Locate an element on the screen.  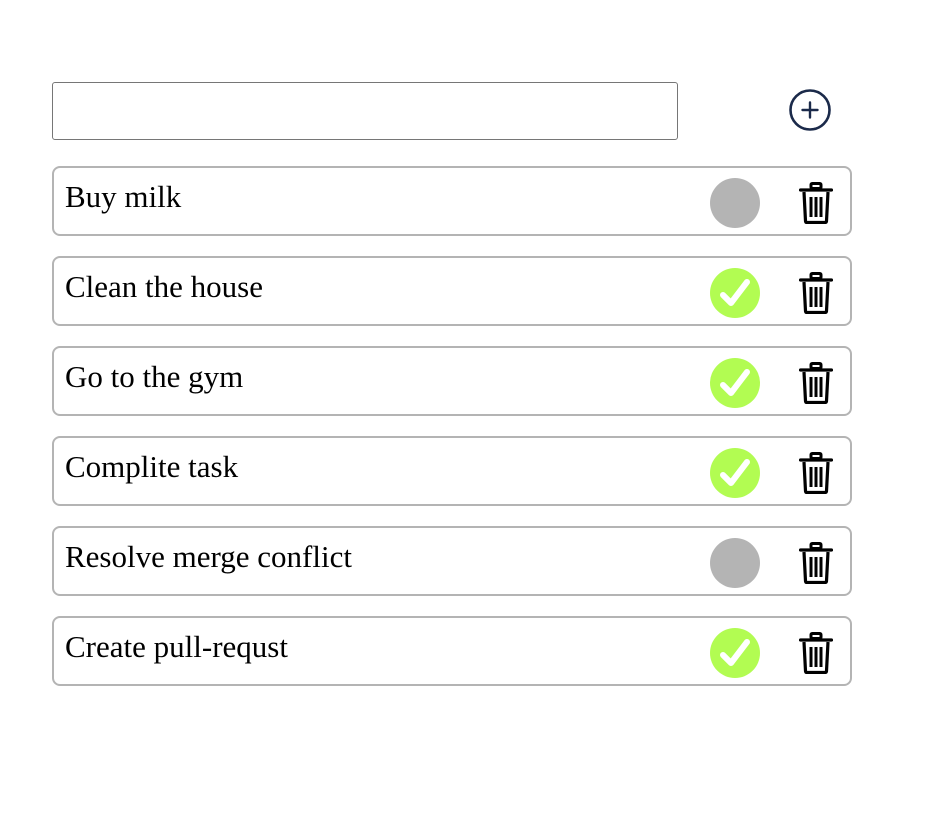
task-text: Clean the house is located at coordinates (164, 286).